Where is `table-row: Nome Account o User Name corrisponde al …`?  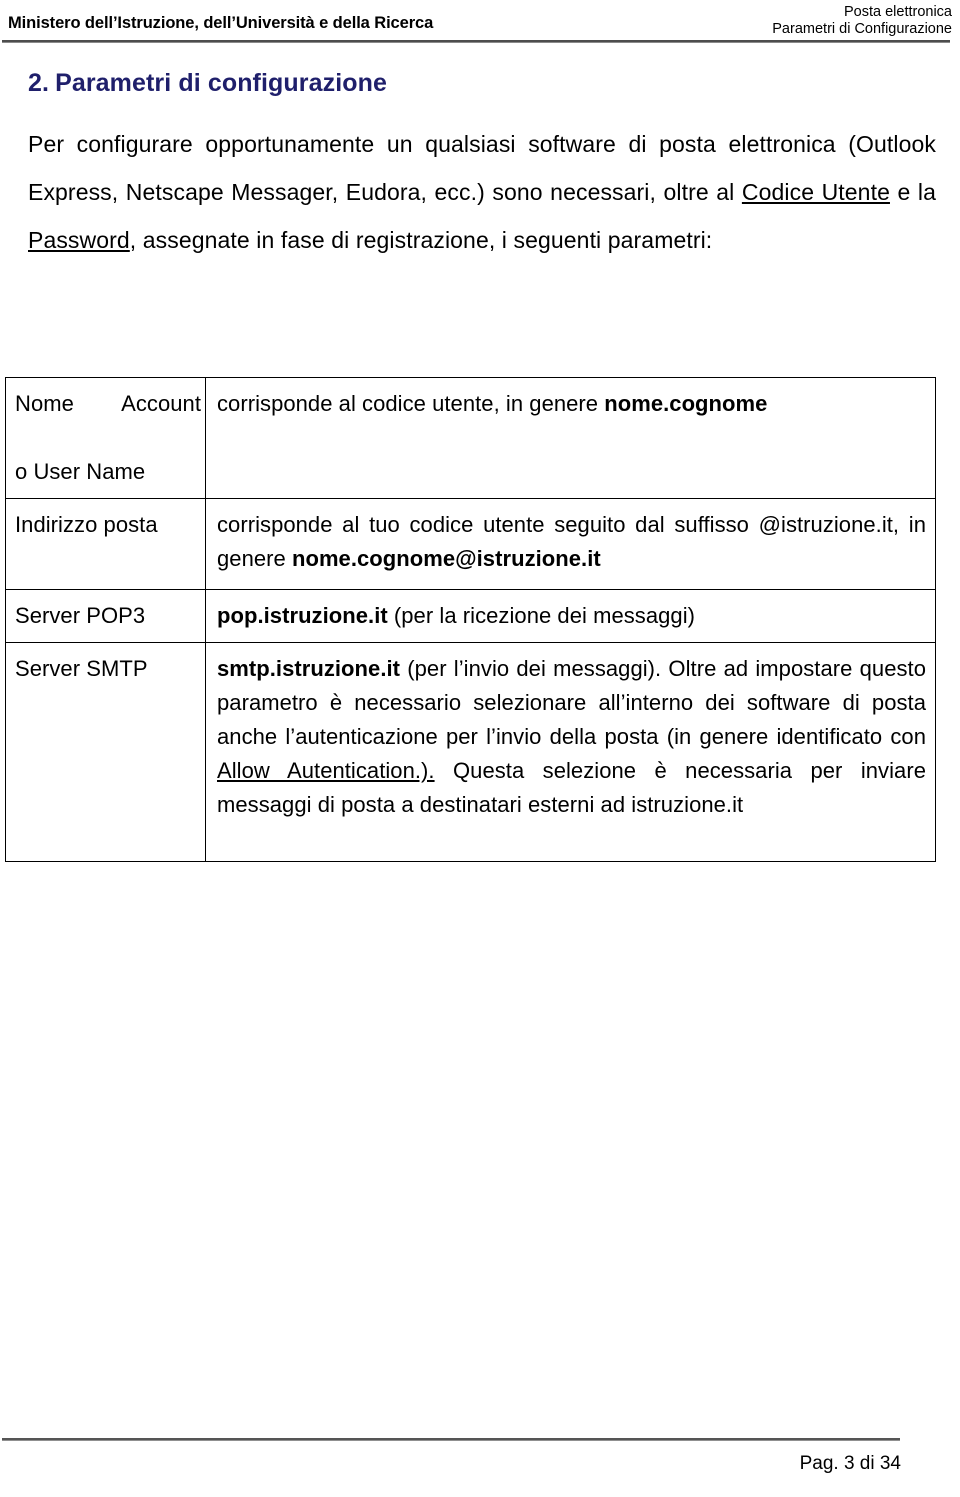 table-row: Nome Account o User Name corrisponde al … is located at coordinates (470, 438).